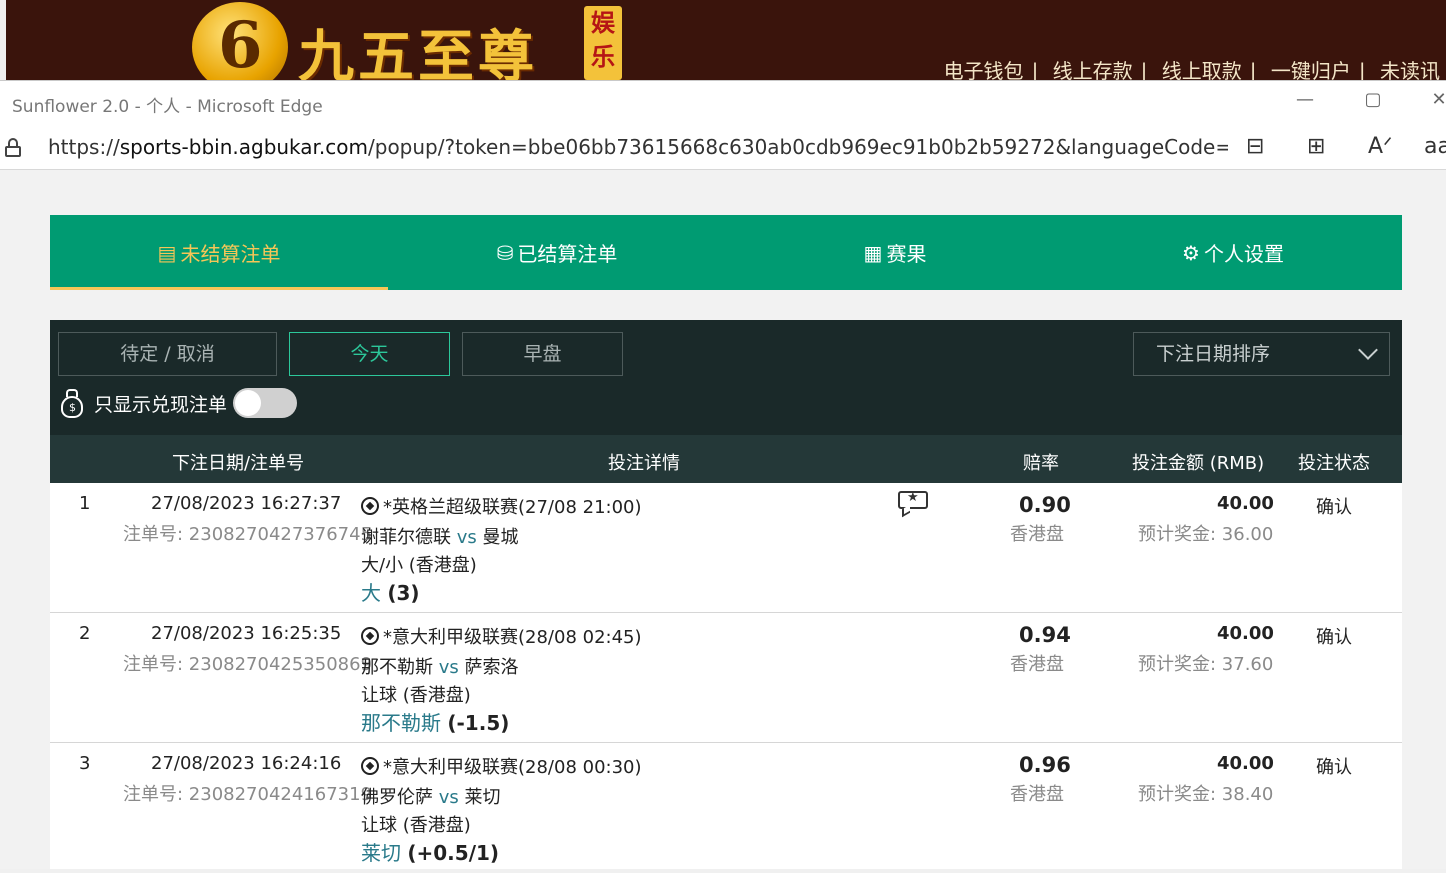  I want to click on sort-dropdown: 下注日期排序, so click(1261, 354).